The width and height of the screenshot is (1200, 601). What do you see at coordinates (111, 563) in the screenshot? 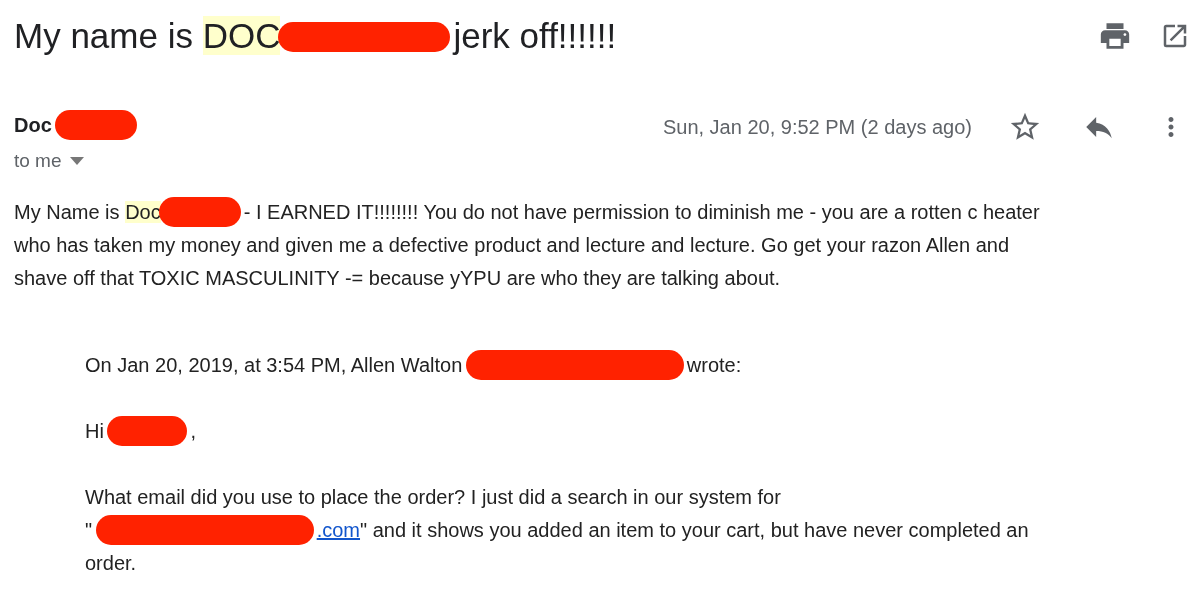
I see `message-text: order.` at bounding box center [111, 563].